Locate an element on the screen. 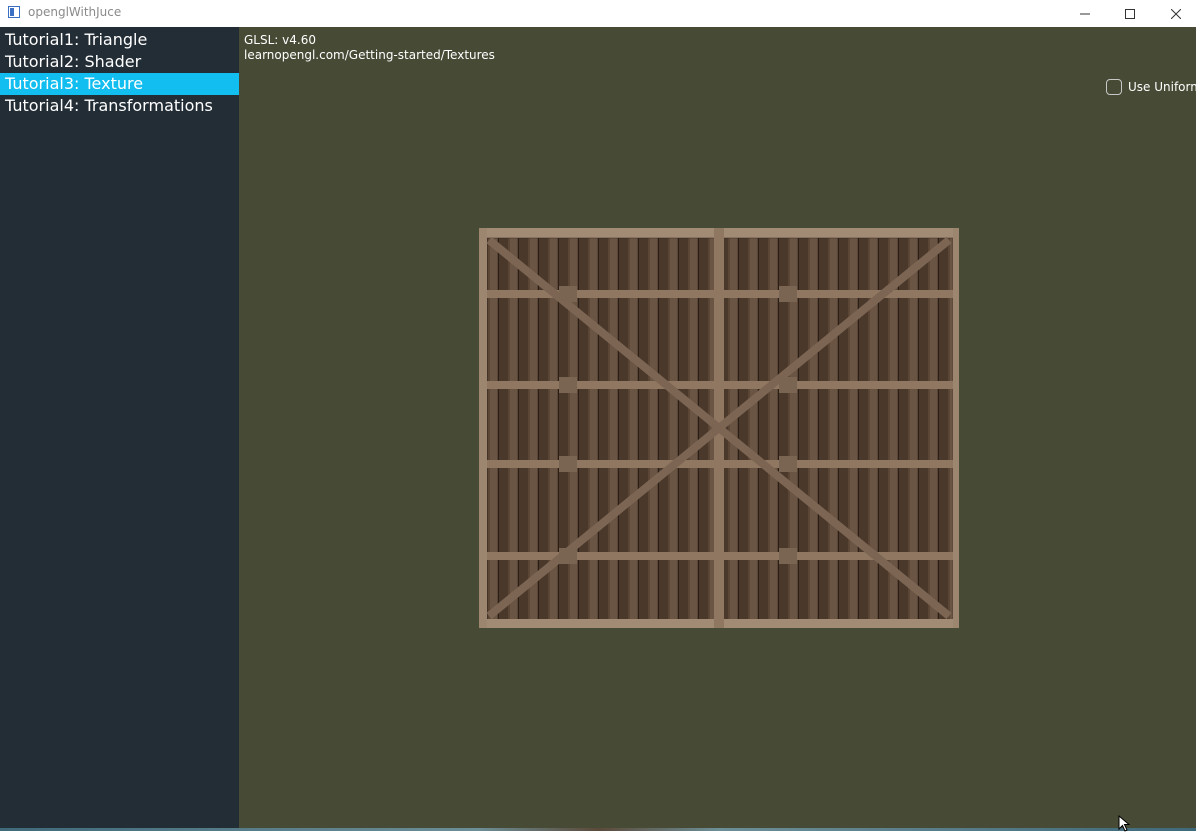 The height and width of the screenshot is (833, 1196). window-title: openglWithJuce is located at coordinates (75, 12).